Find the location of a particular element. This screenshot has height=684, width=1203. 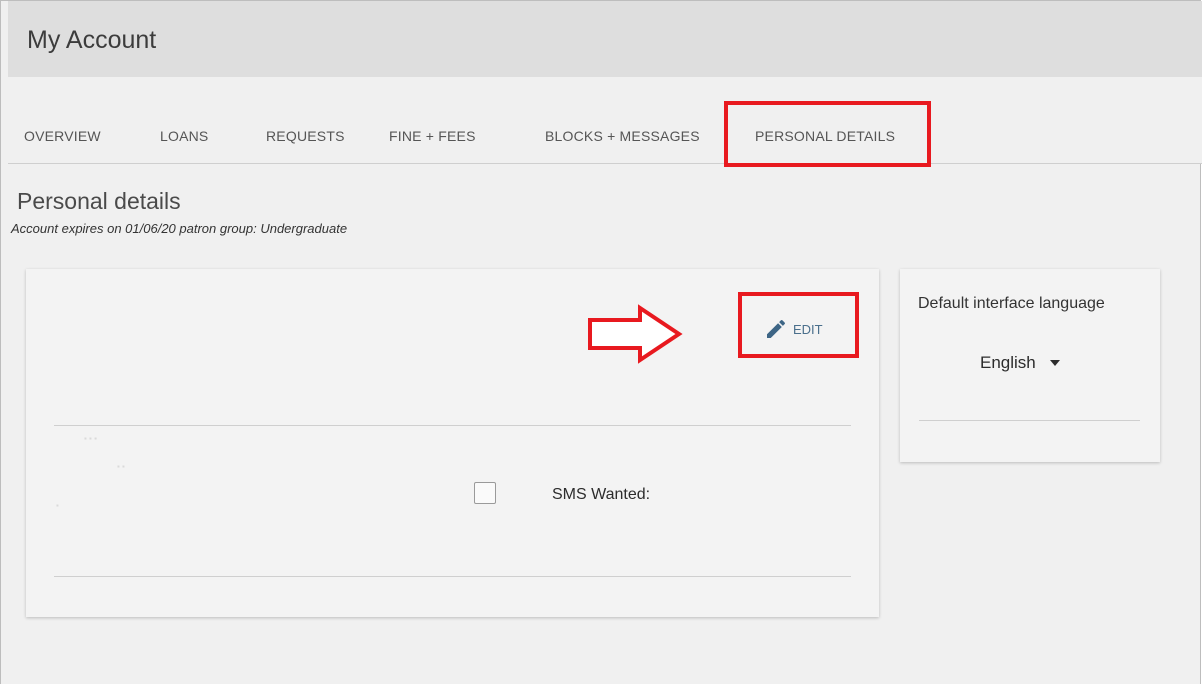

divider-bottom is located at coordinates (452, 576).